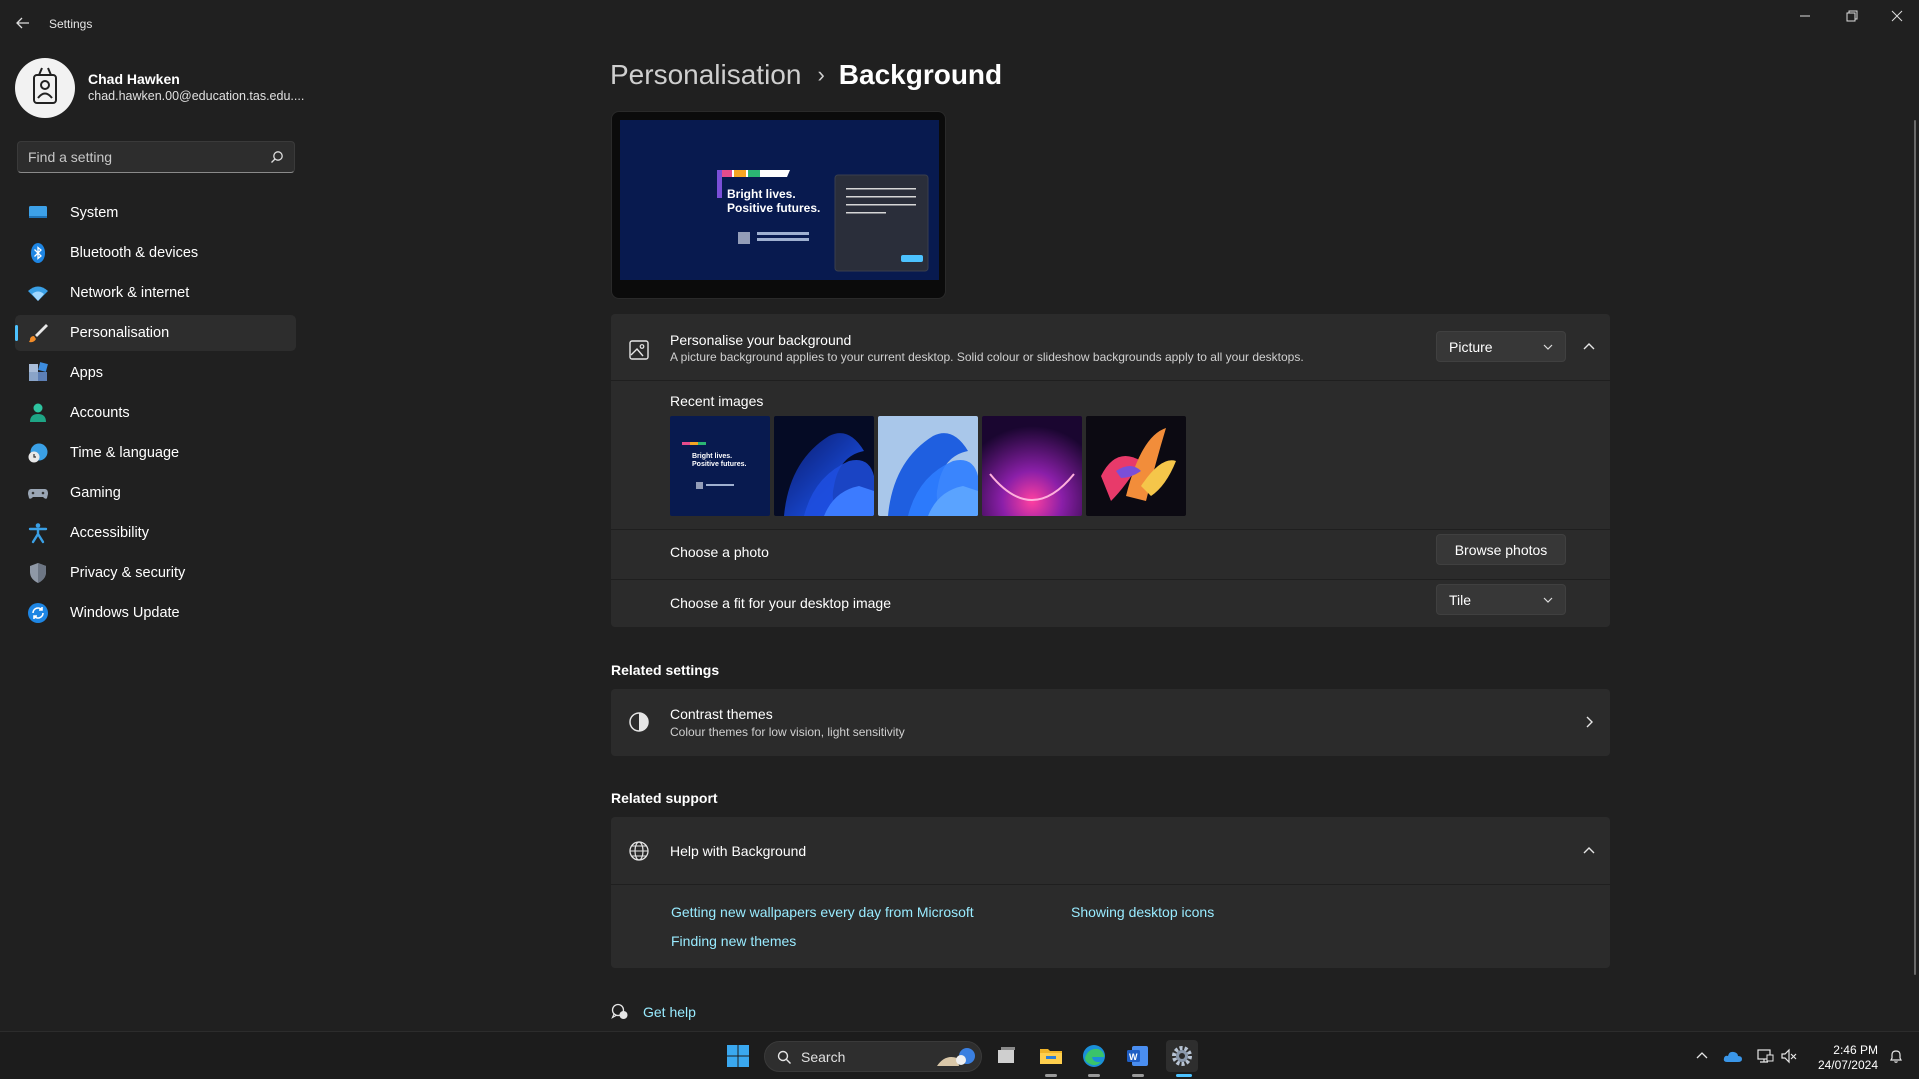 The height and width of the screenshot is (1079, 1919). What do you see at coordinates (1133, 1057) in the screenshot?
I see `svg-text: W` at bounding box center [1133, 1057].